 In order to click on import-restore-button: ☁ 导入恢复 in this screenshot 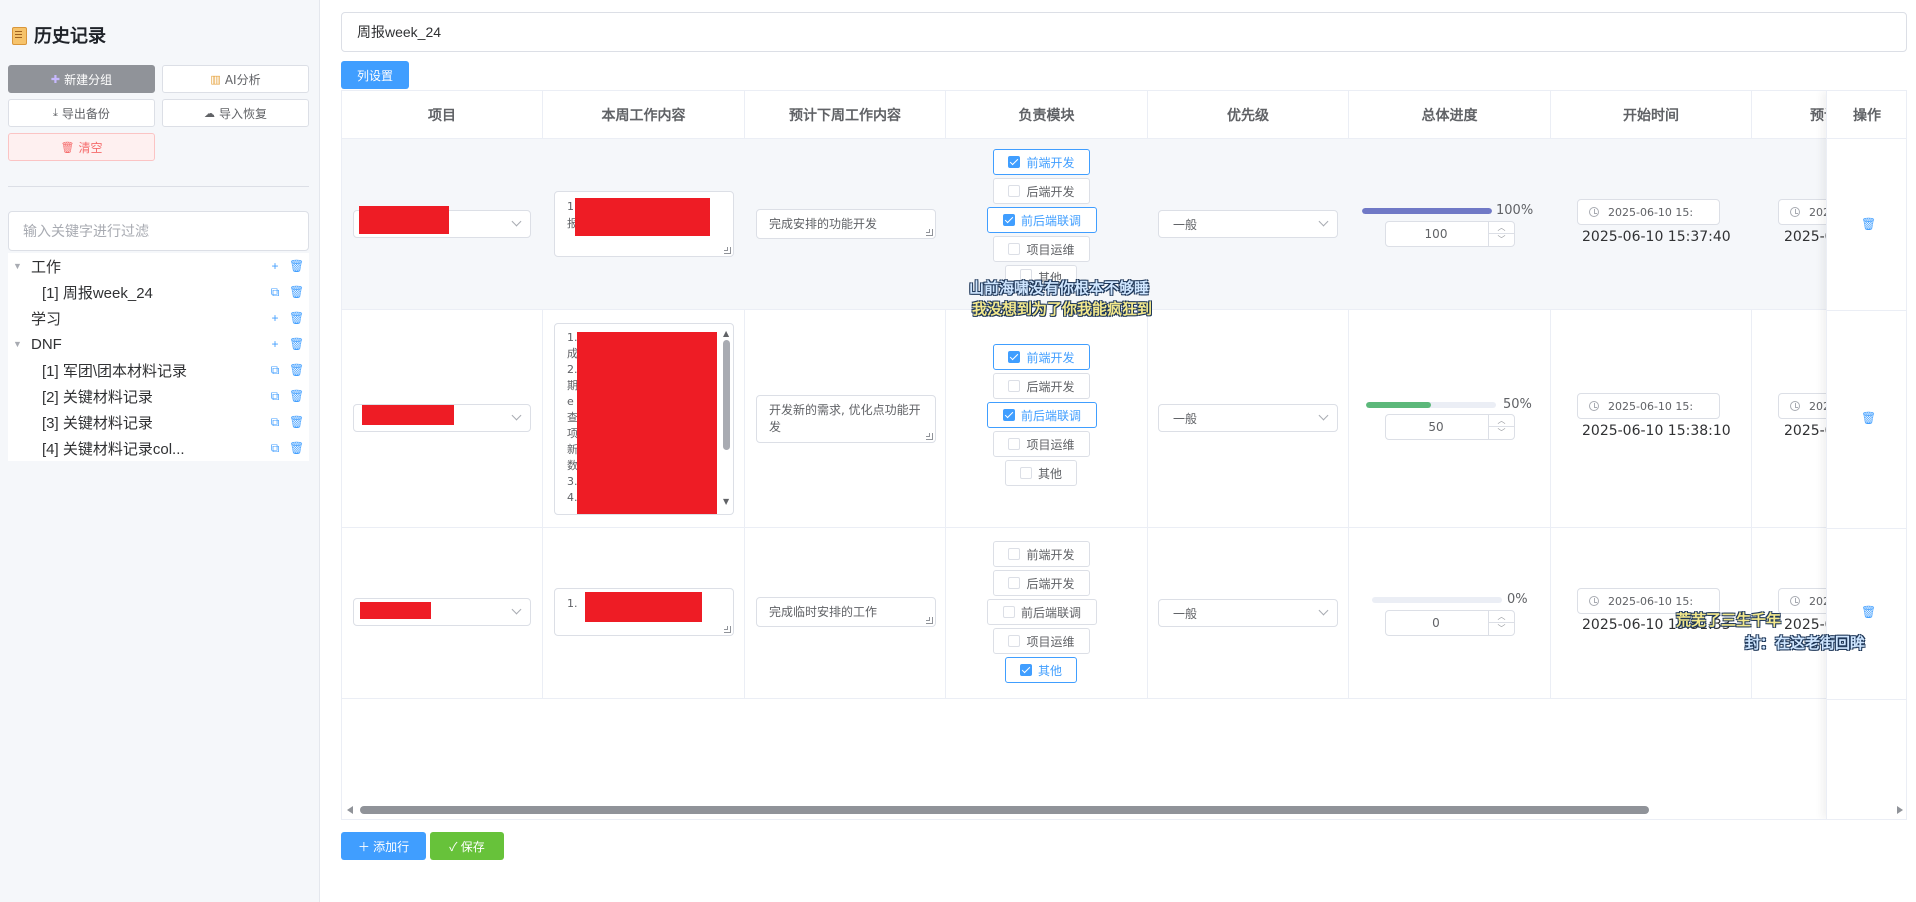, I will do `click(235, 113)`.